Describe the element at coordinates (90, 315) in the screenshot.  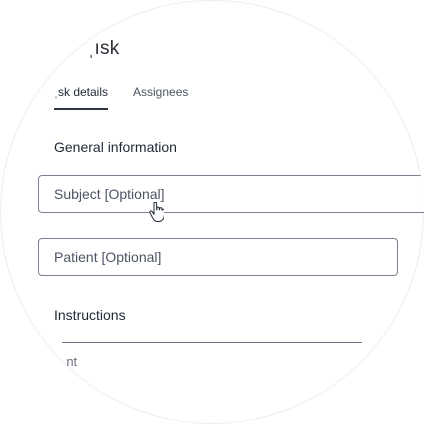
I see `section-title-instructions: Instructions` at that location.